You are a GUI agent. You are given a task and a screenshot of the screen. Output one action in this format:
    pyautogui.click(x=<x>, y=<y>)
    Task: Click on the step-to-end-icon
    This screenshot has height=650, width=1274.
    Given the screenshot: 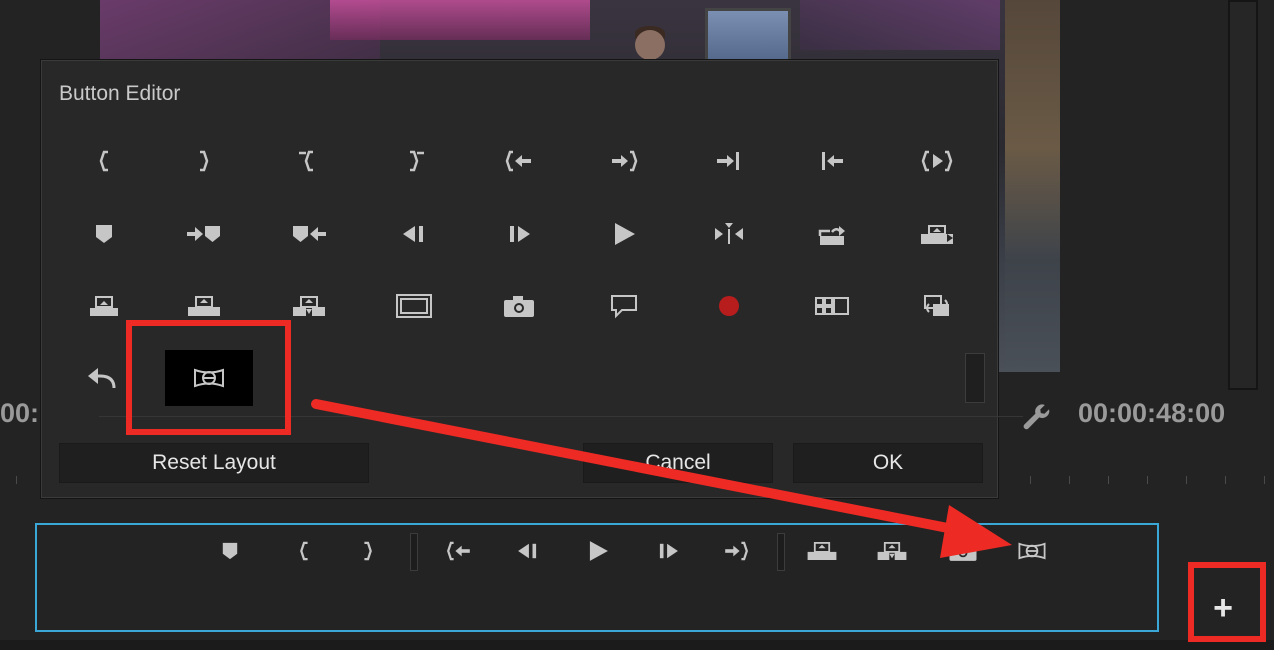 What is the action you would take?
    pyautogui.click(x=728, y=161)
    